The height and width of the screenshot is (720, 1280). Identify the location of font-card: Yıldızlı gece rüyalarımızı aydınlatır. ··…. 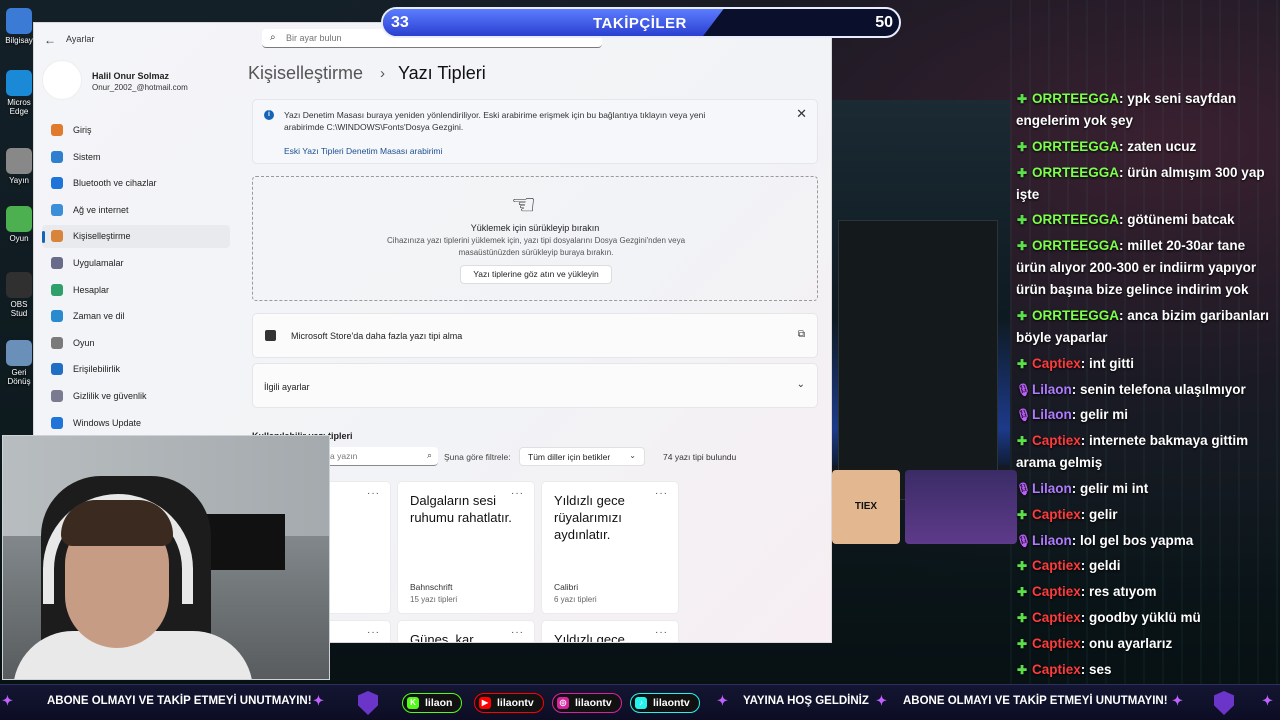
(610, 547).